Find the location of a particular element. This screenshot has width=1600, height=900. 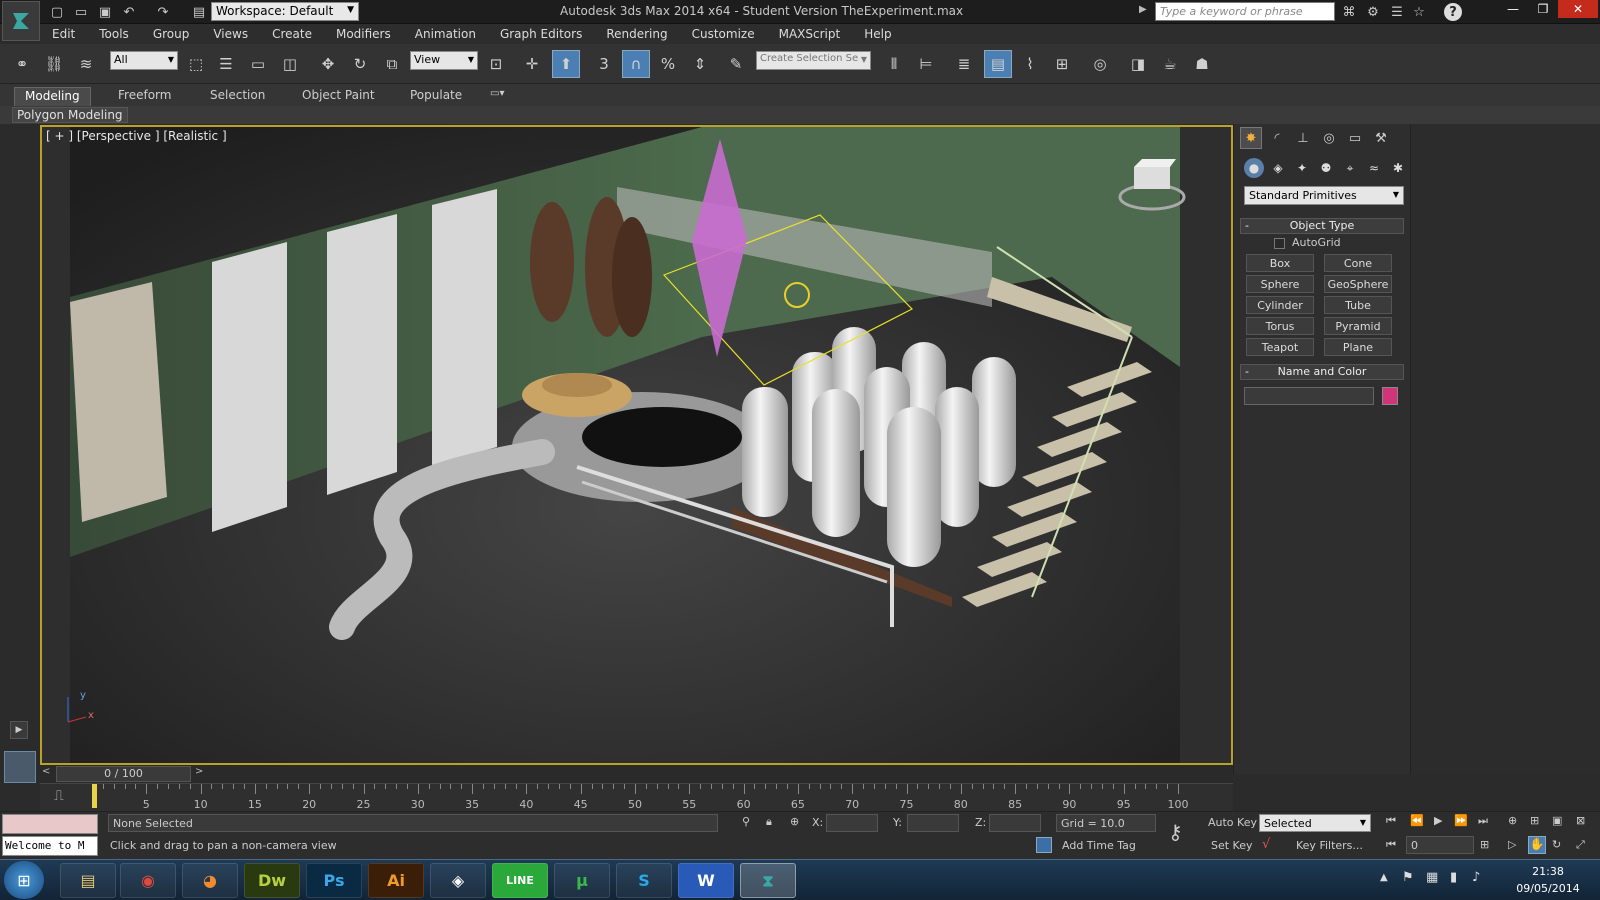

action-center-flag-icon: ⚑ is located at coordinates (1408, 877).